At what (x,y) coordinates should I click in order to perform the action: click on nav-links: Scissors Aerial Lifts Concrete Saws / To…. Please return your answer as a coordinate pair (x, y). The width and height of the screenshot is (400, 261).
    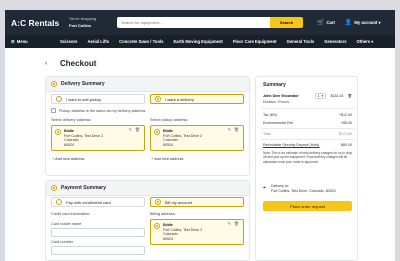
    Looking at the image, I should click on (216, 41).